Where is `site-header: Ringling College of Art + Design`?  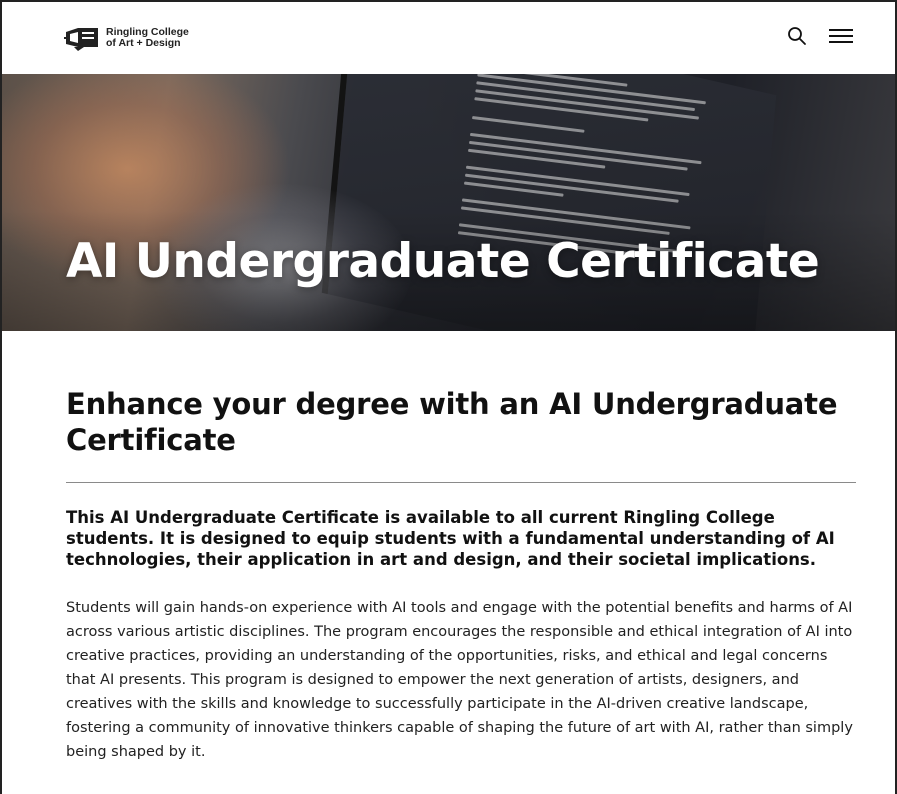
site-header: Ringling College of Art + Design is located at coordinates (448, 38).